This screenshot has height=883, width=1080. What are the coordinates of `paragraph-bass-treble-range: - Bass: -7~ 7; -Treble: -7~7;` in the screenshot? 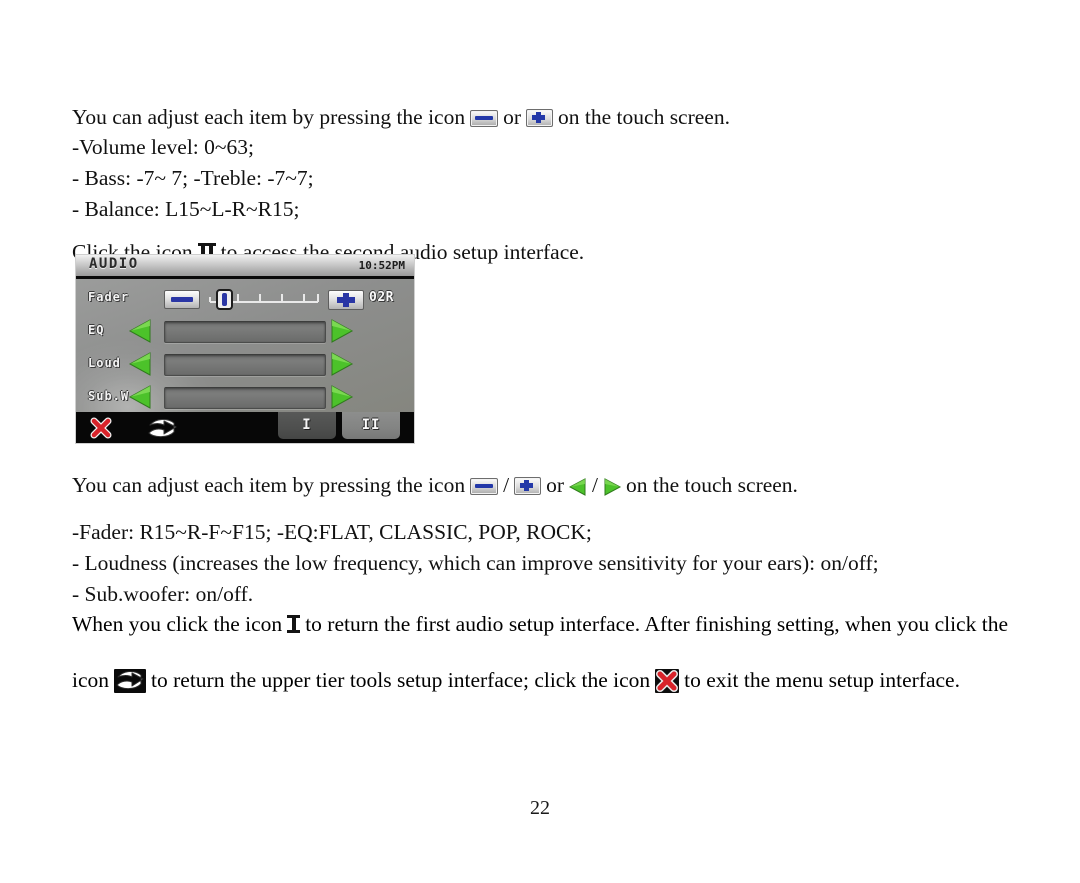 It's located at (193, 178).